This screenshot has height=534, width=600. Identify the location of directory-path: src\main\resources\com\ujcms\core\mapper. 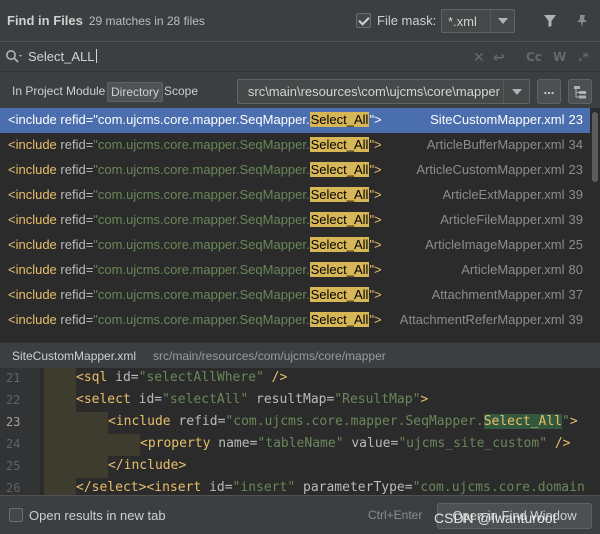
(373, 91).